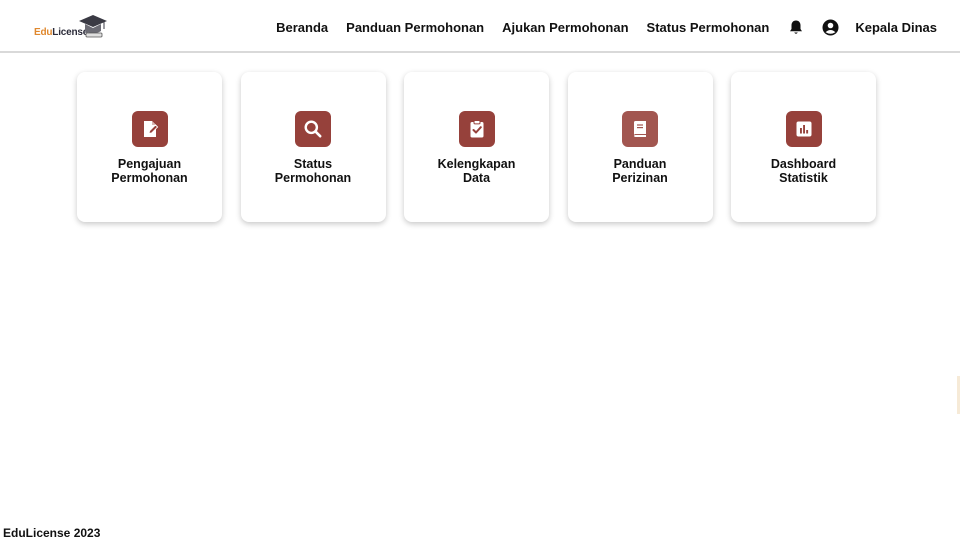 The width and height of the screenshot is (960, 541). I want to click on card-label: Kelengkapan Data, so click(477, 171).